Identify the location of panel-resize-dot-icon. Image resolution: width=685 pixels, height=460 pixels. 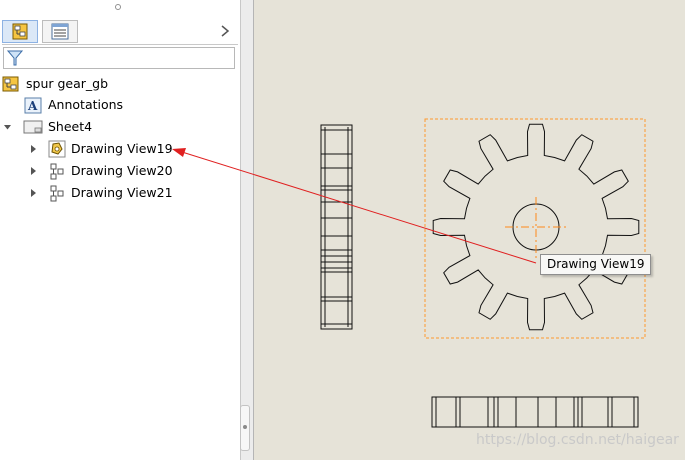
(118, 7).